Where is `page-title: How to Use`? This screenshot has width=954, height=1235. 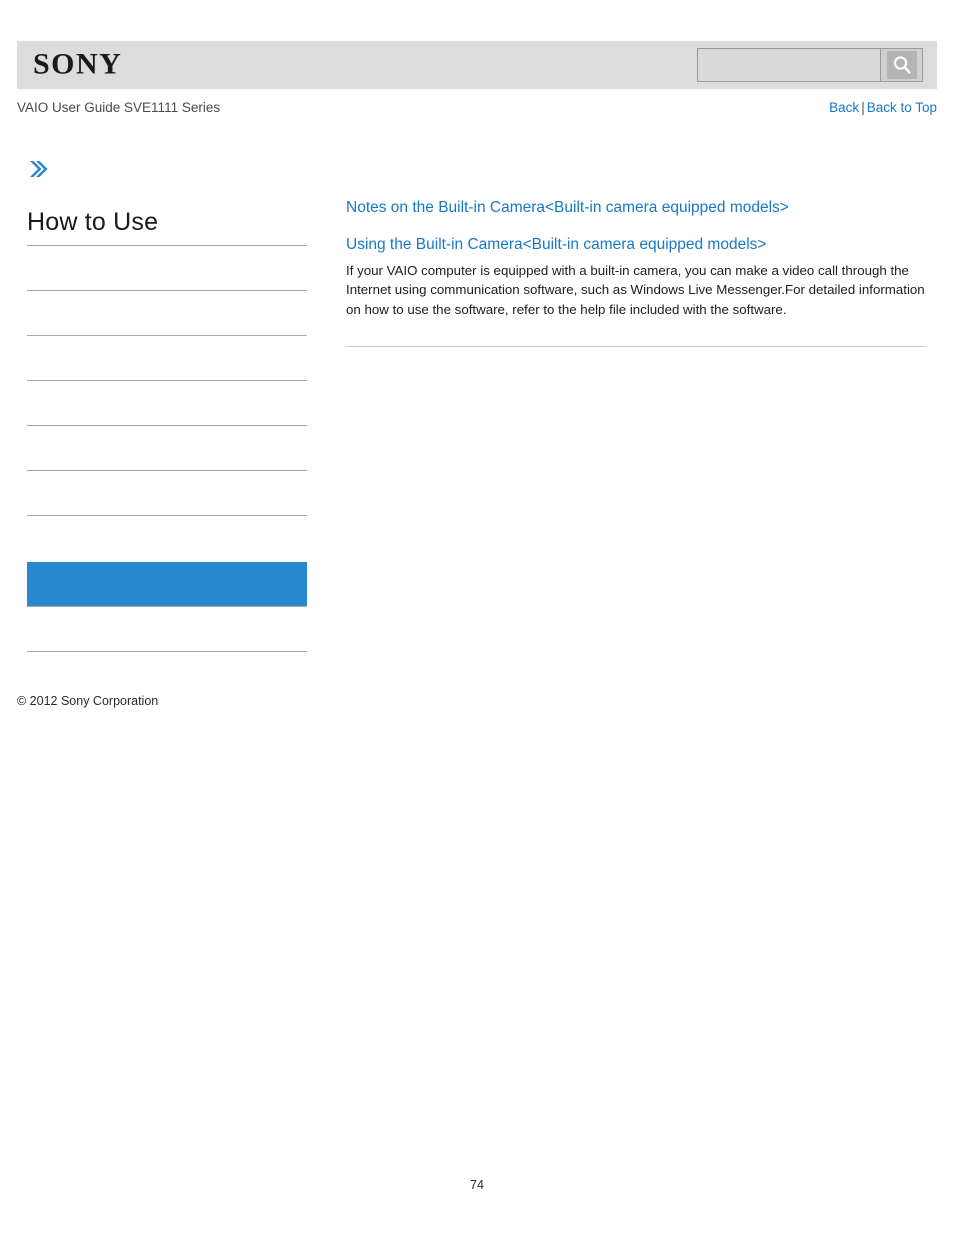 page-title: How to Use is located at coordinates (93, 222).